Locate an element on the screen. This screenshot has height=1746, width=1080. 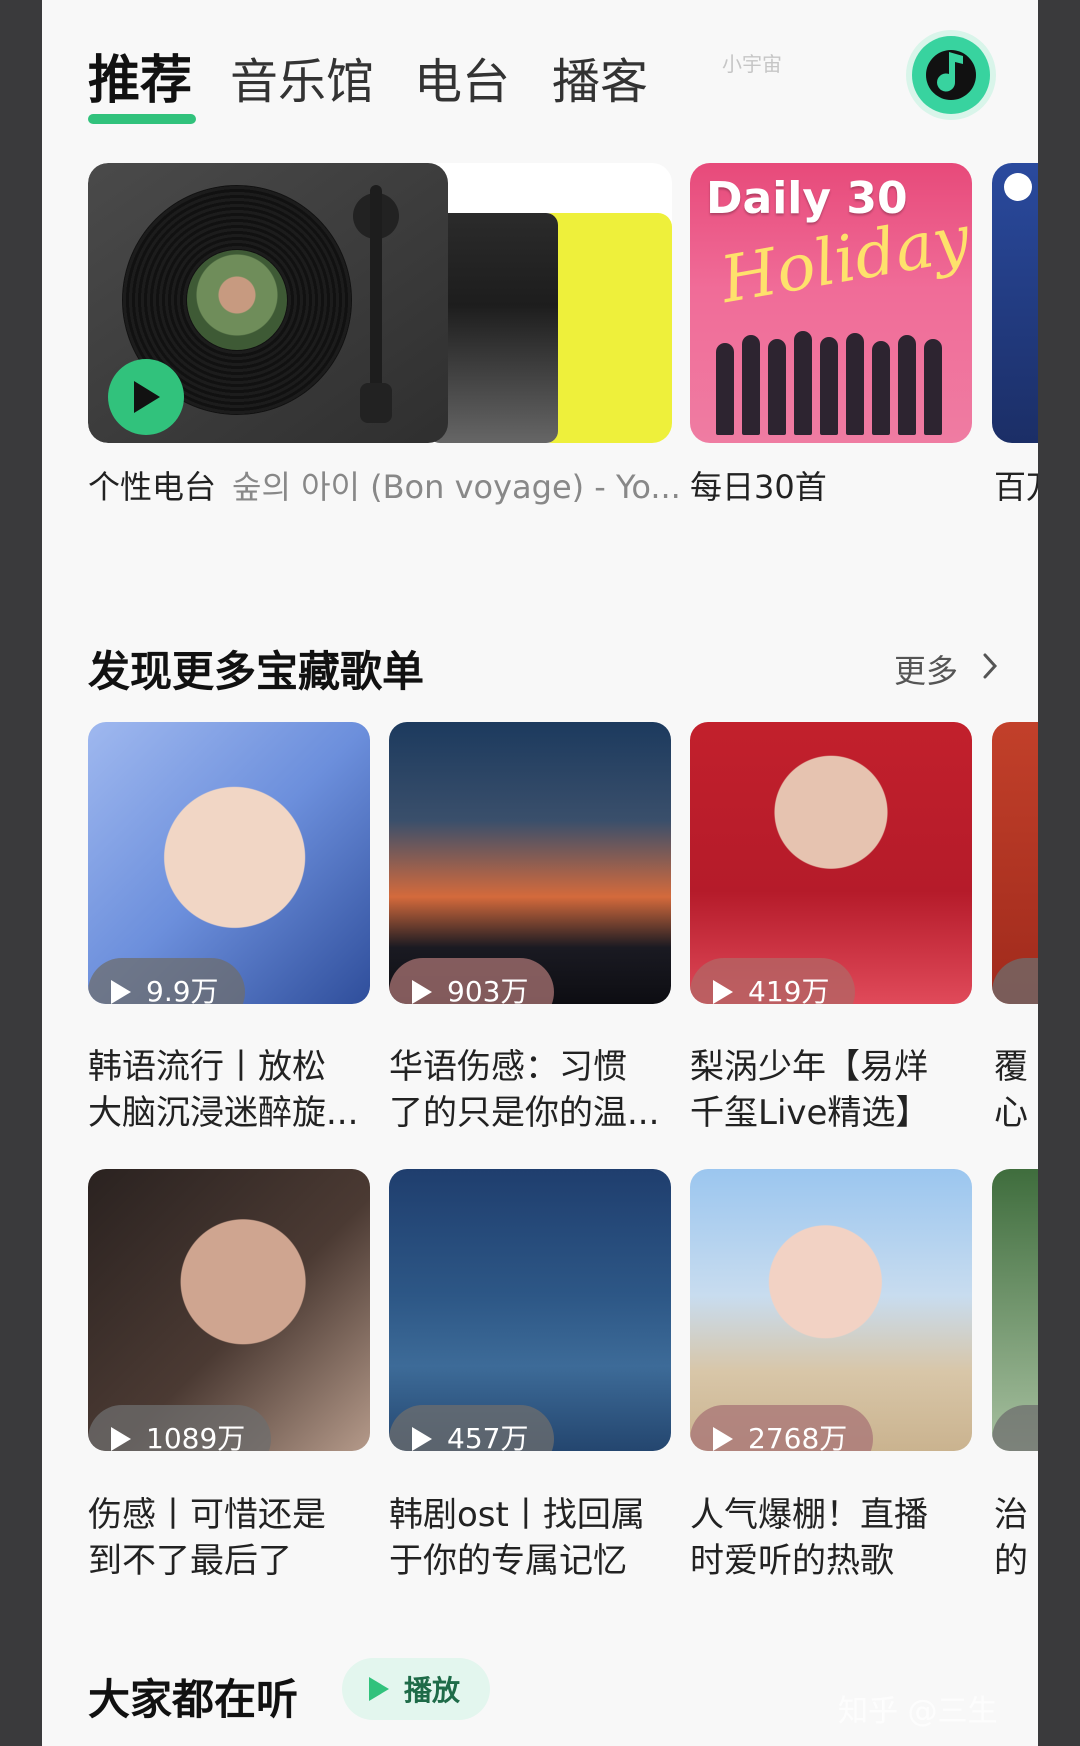
playlist-cover: 457万 is located at coordinates (530, 1310).